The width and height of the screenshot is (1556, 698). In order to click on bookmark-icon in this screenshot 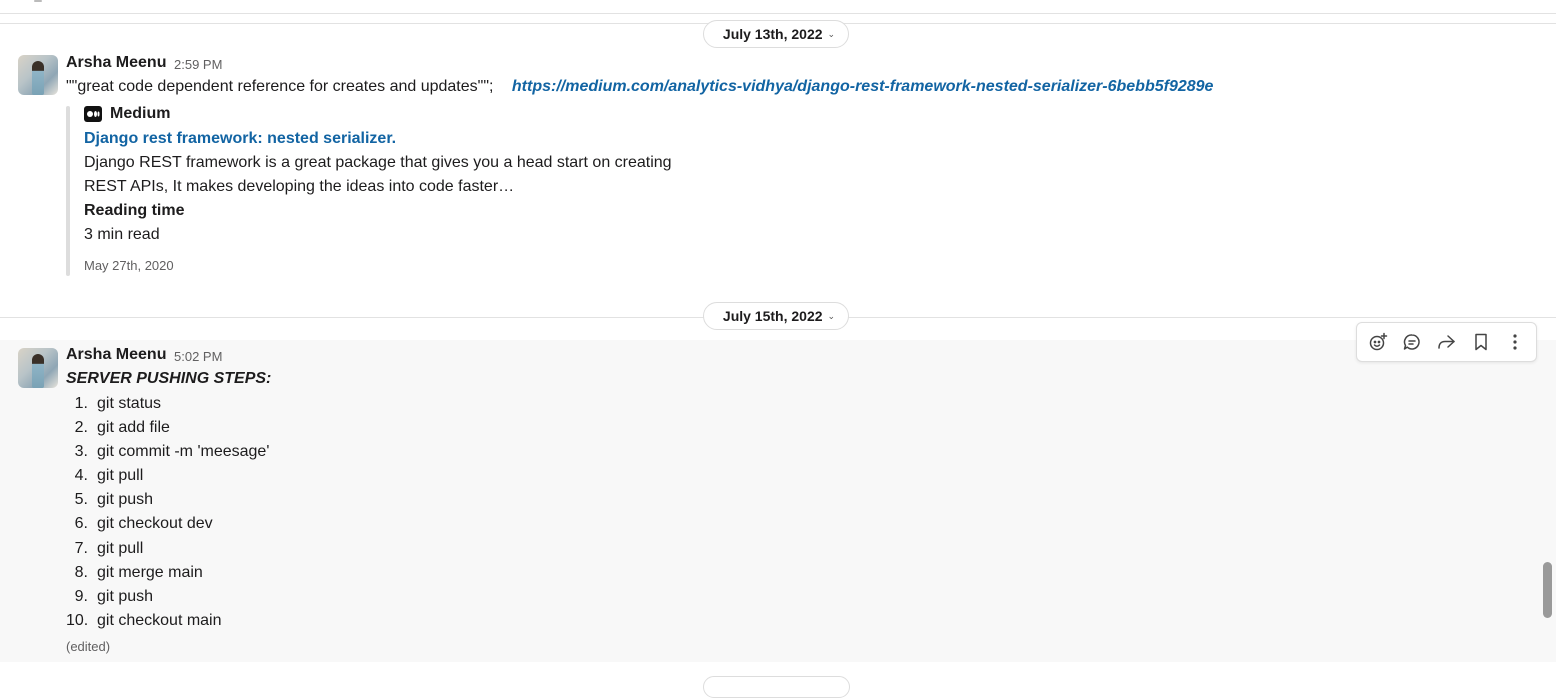, I will do `click(1481, 342)`.